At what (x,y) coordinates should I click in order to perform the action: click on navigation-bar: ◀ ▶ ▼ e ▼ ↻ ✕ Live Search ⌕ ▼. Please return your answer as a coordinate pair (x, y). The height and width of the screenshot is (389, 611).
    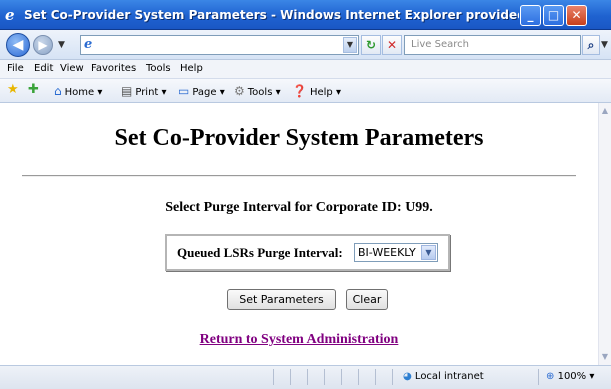
    Looking at the image, I should click on (305, 45).